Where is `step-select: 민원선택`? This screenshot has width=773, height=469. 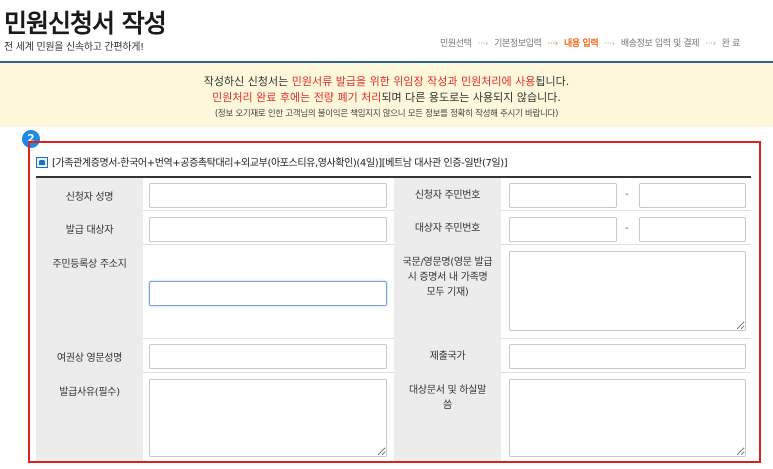 step-select: 민원선택 is located at coordinates (456, 44).